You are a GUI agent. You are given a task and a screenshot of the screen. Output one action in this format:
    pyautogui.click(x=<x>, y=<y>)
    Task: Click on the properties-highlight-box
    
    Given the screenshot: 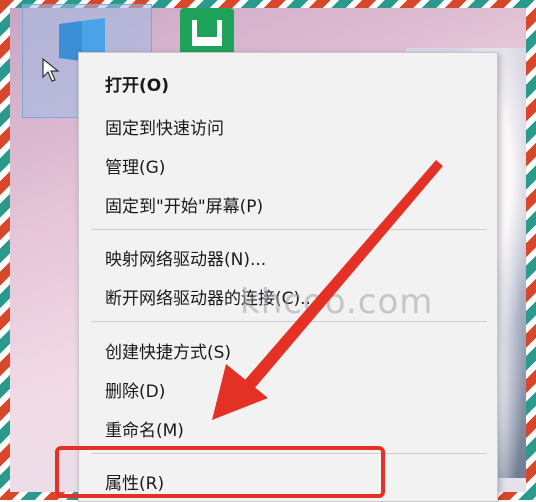 What is the action you would take?
    pyautogui.click(x=220, y=472)
    